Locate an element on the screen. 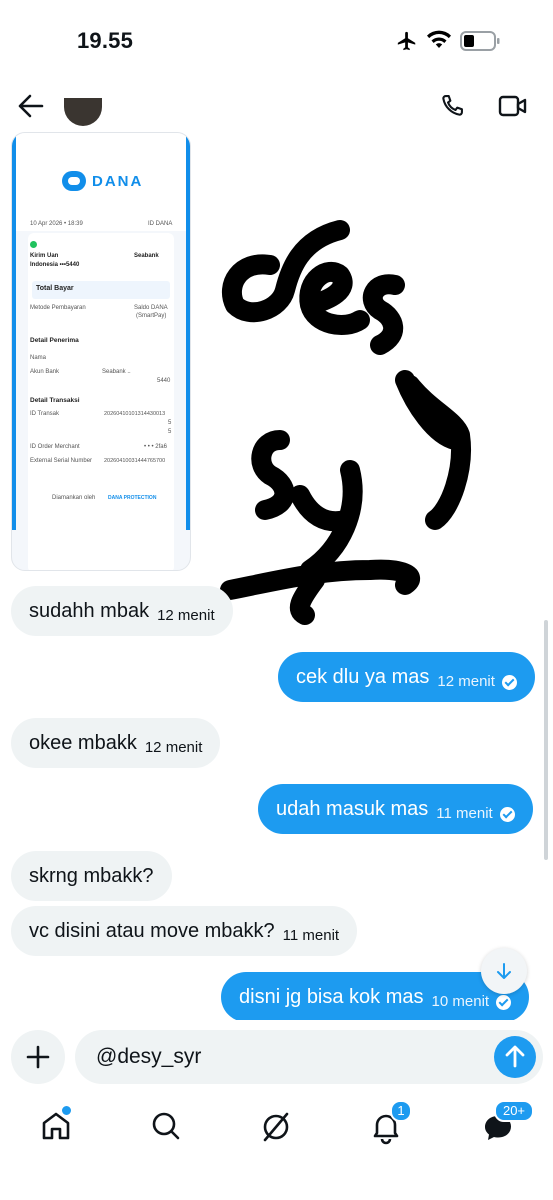 The width and height of the screenshot is (553, 1200). airplane-mode-icon is located at coordinates (407, 41).